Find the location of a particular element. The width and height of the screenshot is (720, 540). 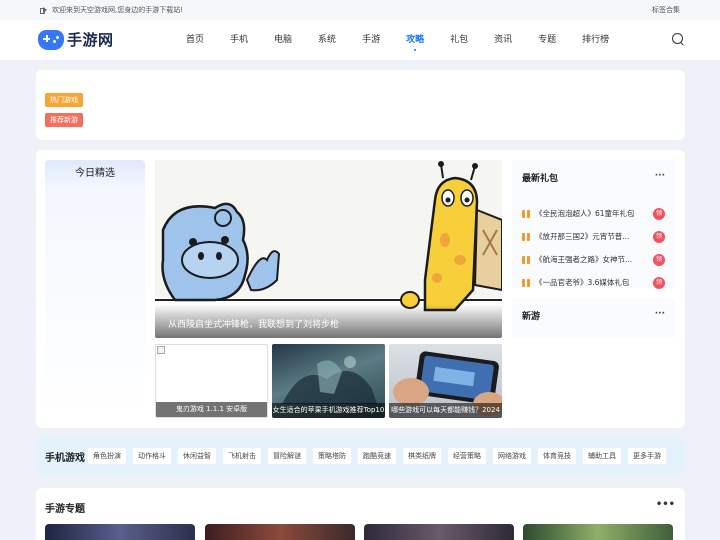

thumb-card: 女生适合的苹果手机游戏推荐Top10 is located at coordinates (328, 381).